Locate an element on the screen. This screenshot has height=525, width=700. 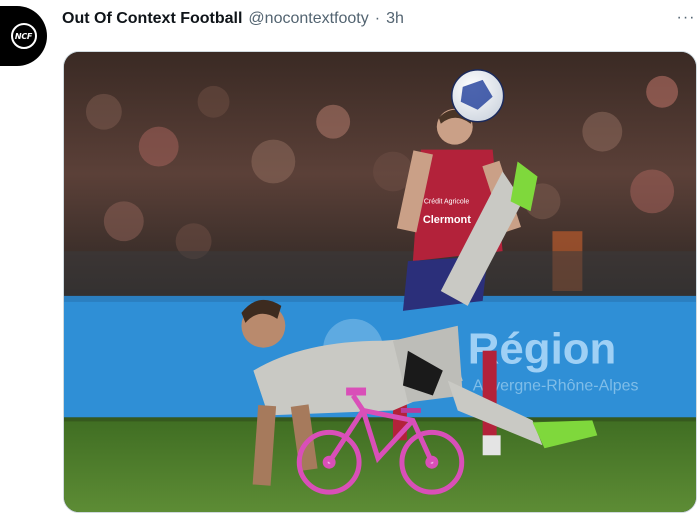
ad-board-subtext: Auvergne-Rhône-Alpes is located at coordinates (556, 386).